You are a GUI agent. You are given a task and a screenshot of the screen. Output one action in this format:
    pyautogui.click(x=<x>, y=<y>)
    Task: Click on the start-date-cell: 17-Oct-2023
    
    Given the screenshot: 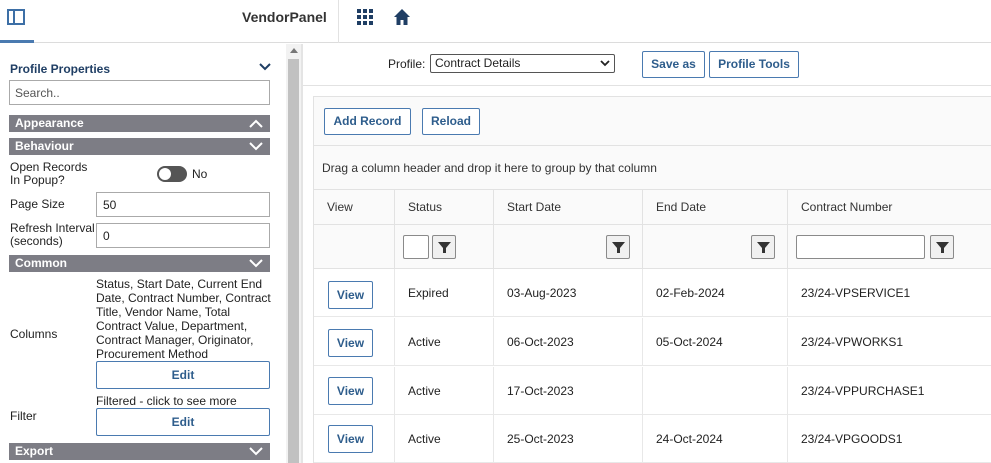 What is the action you would take?
    pyautogui.click(x=568, y=391)
    